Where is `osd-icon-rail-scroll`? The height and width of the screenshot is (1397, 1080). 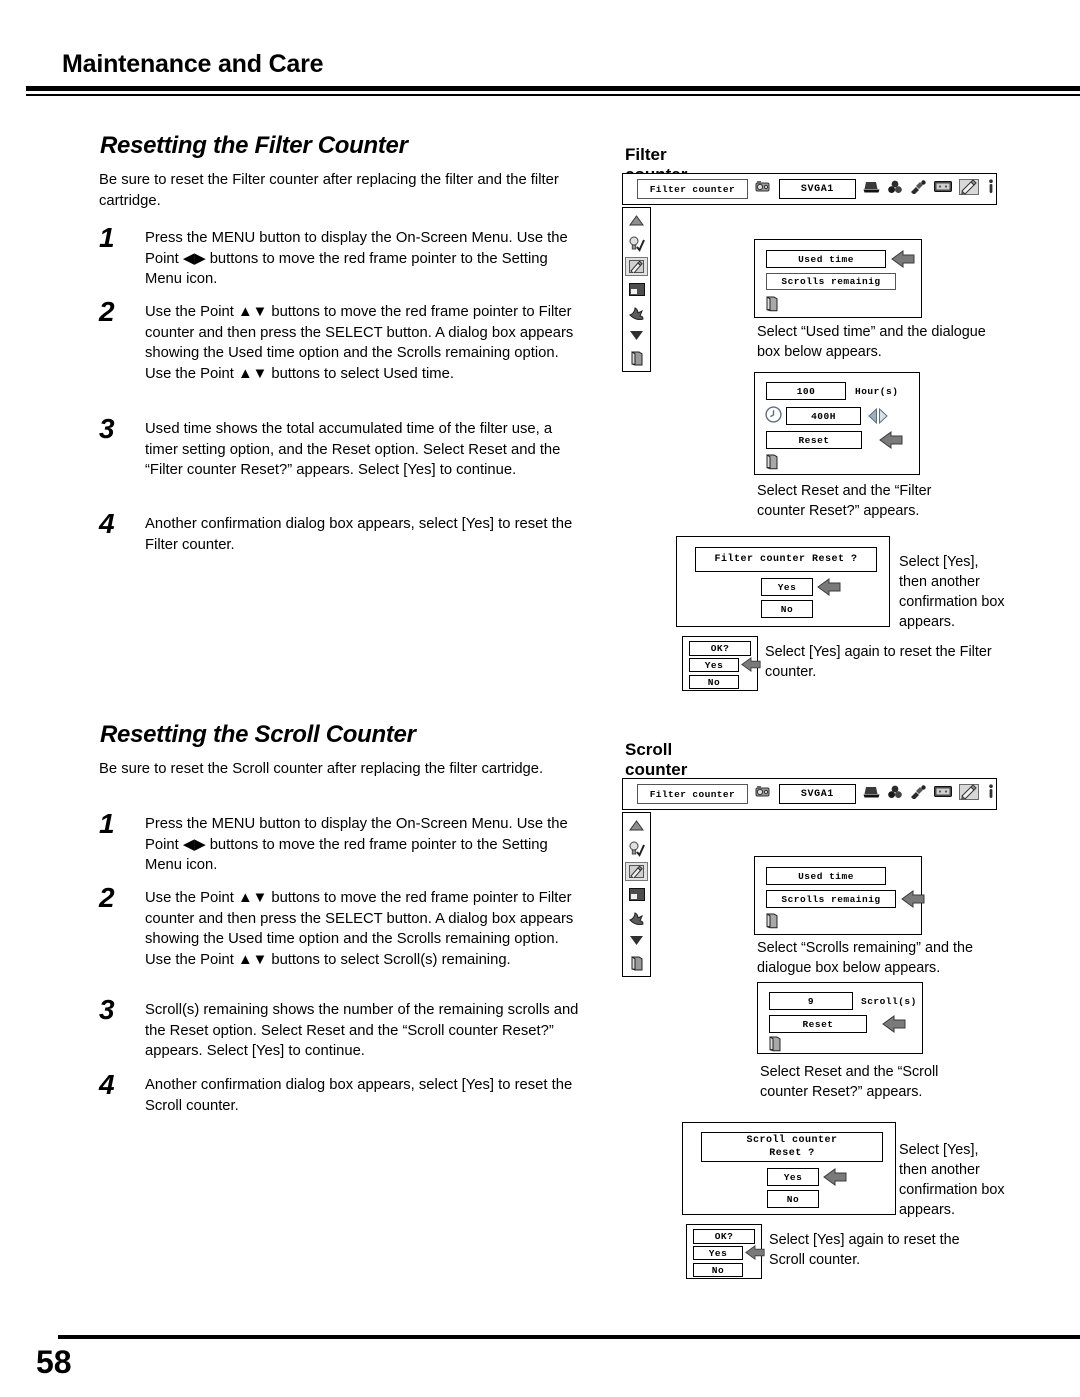
osd-icon-rail-scroll is located at coordinates (636, 894).